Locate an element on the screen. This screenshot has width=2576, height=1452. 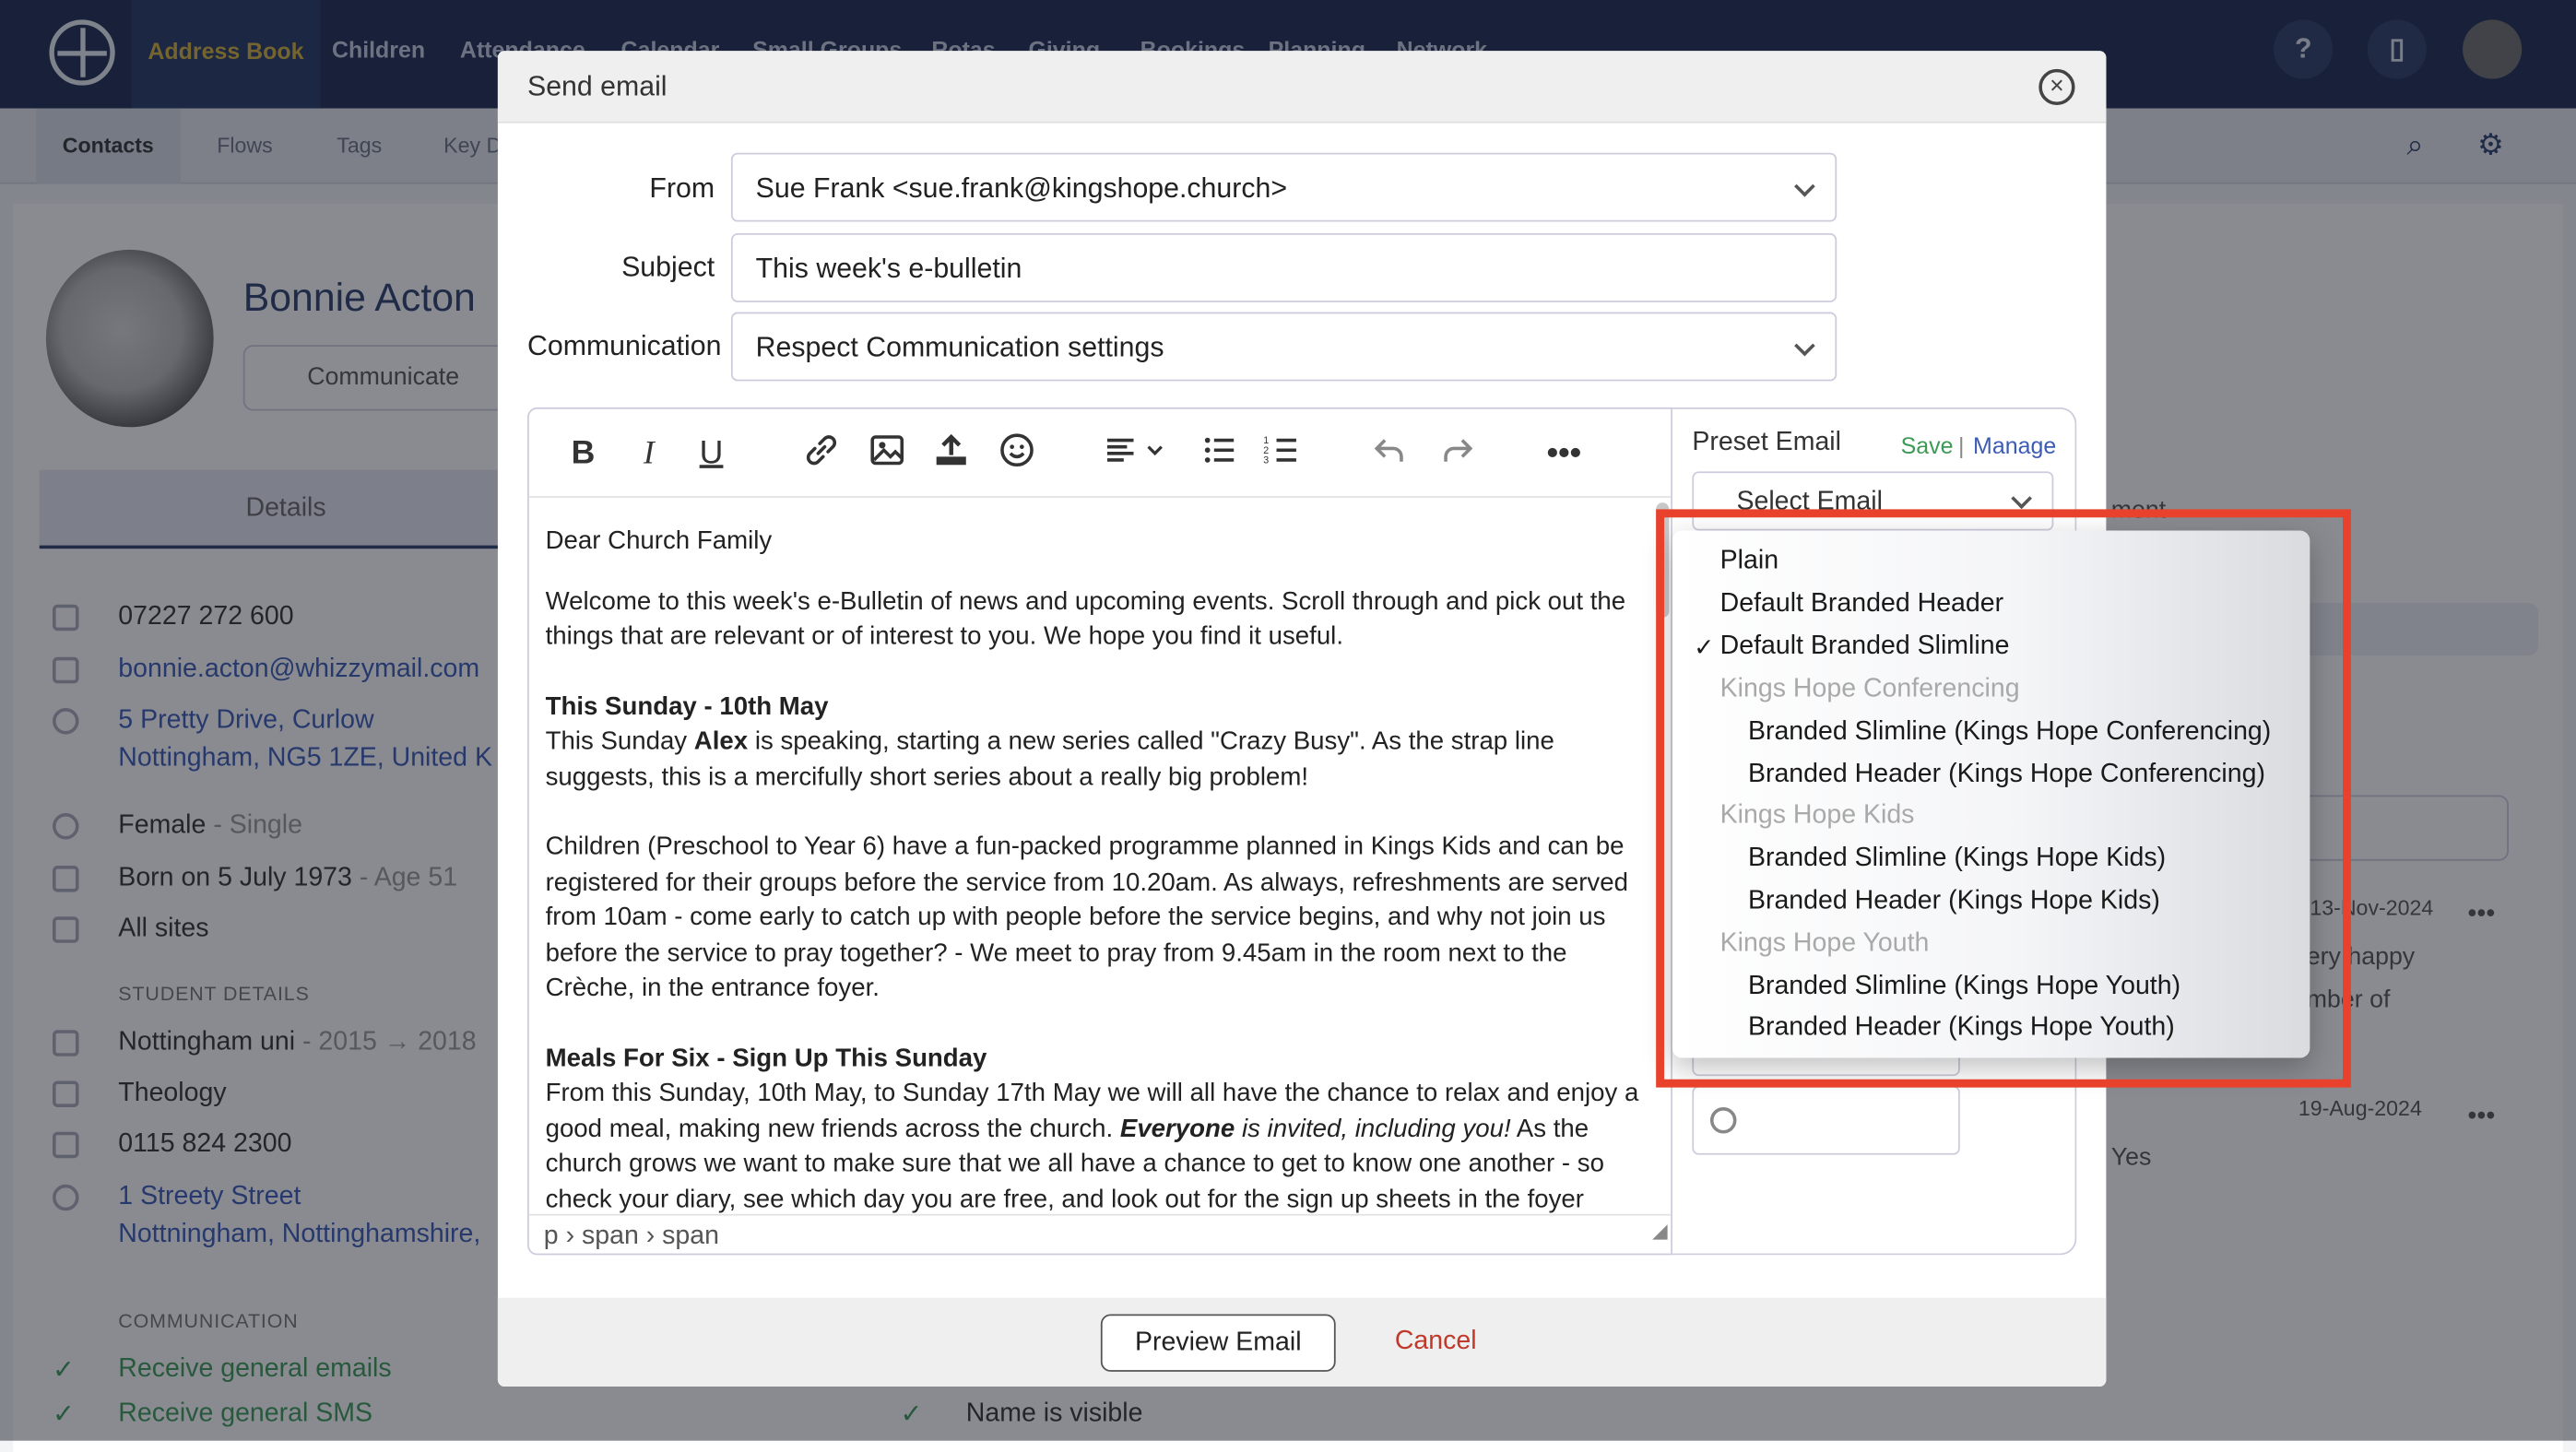
body-text: This Sunday is located at coordinates (619, 741).